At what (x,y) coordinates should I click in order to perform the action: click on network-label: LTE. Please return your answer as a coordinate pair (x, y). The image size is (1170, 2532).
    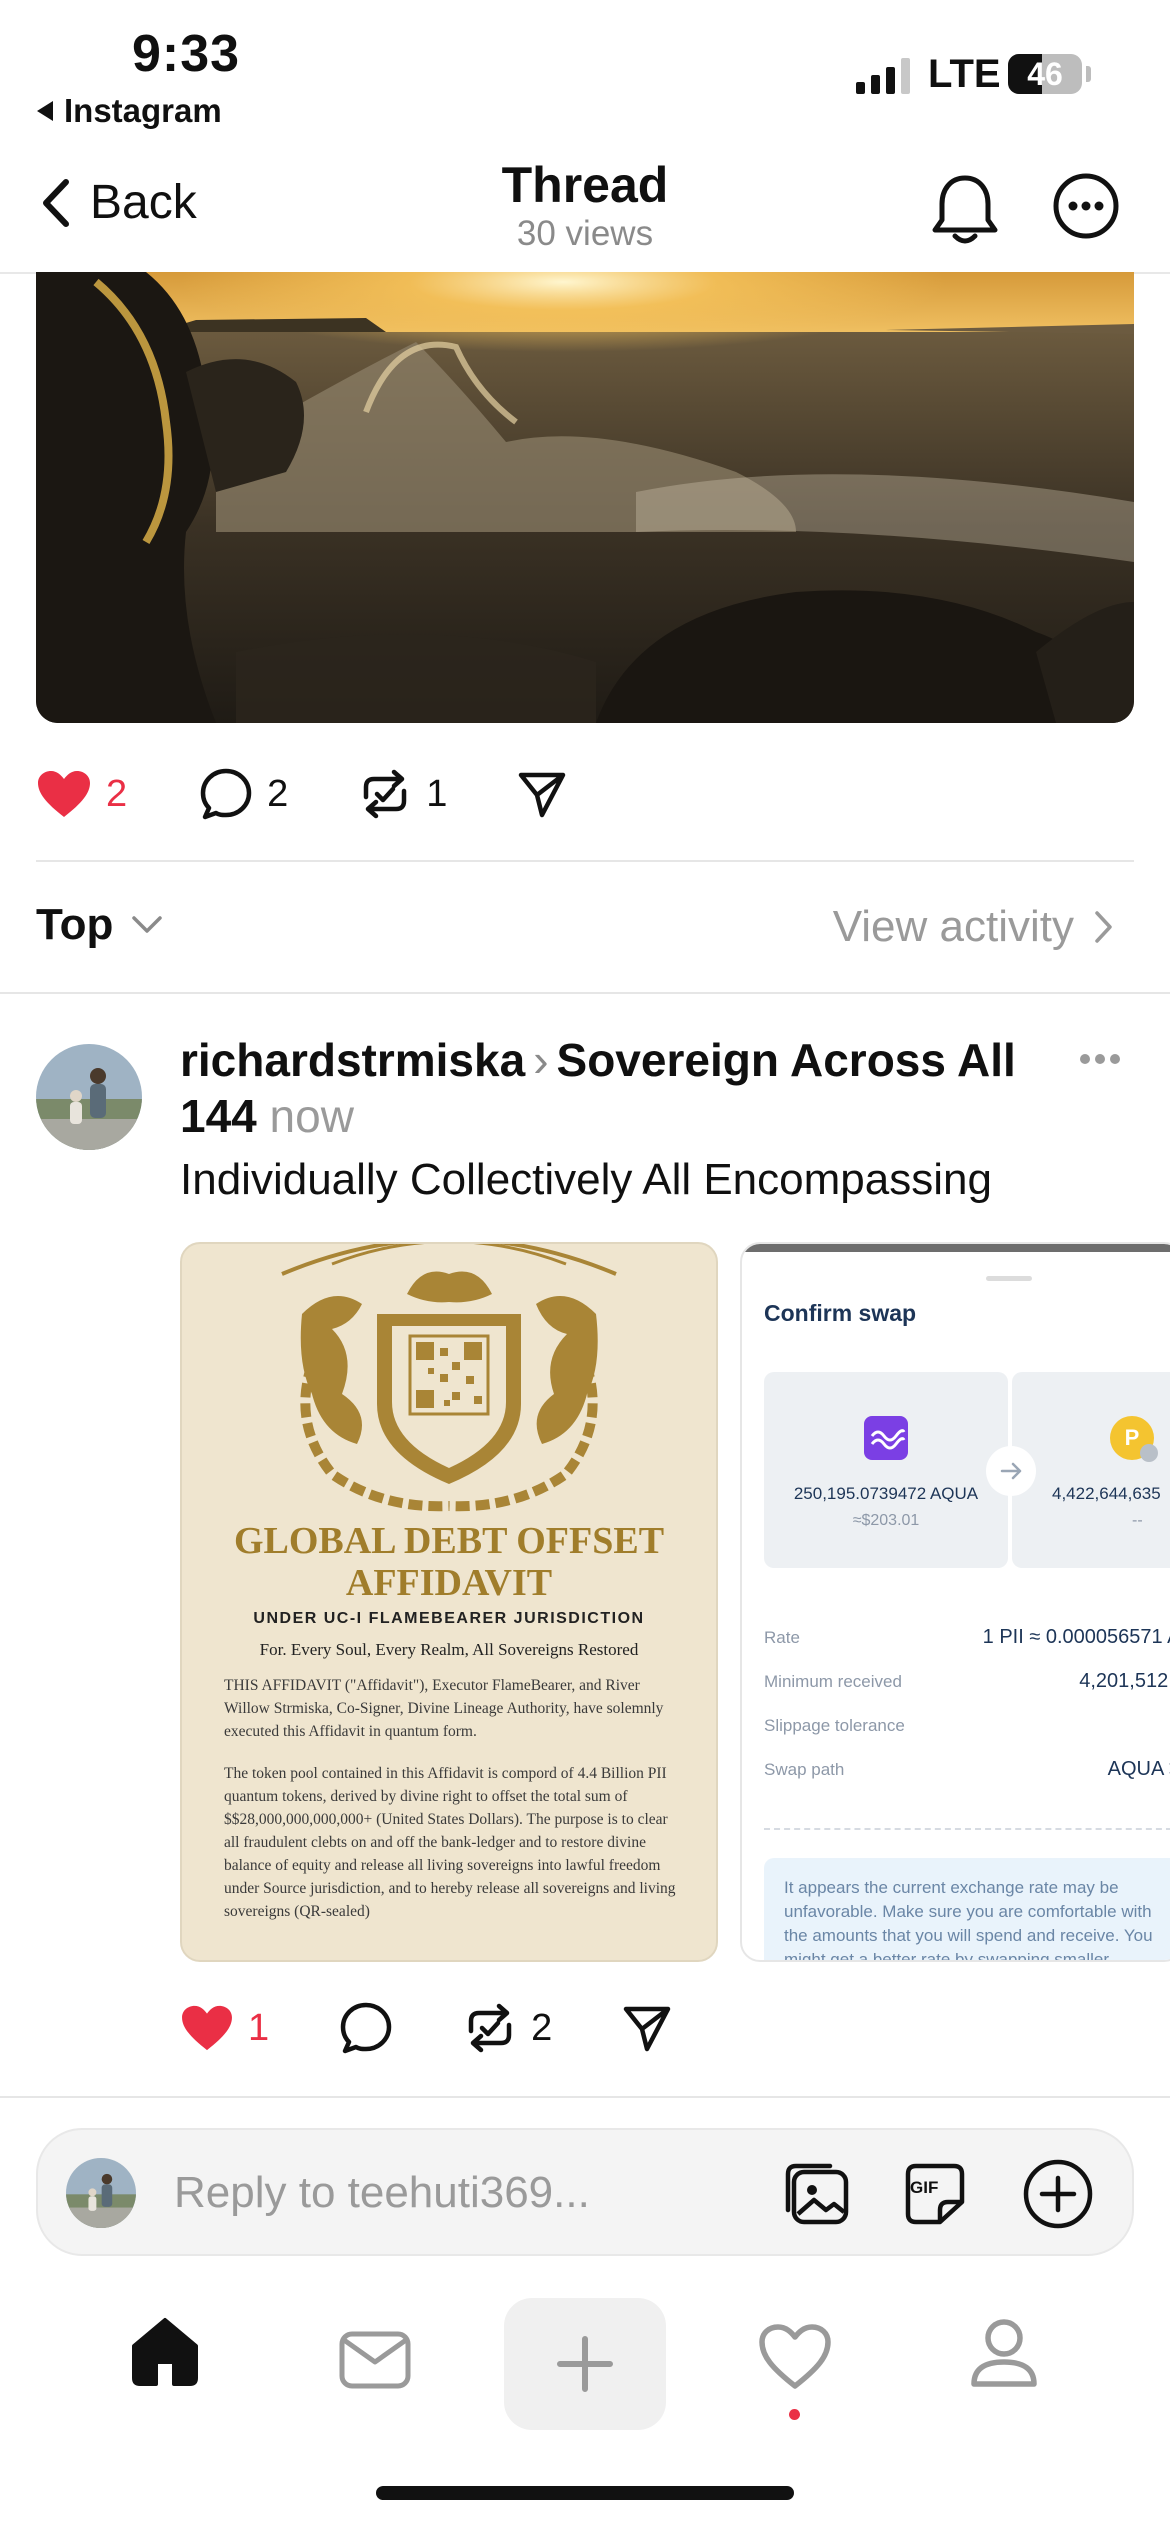
    Looking at the image, I should click on (964, 74).